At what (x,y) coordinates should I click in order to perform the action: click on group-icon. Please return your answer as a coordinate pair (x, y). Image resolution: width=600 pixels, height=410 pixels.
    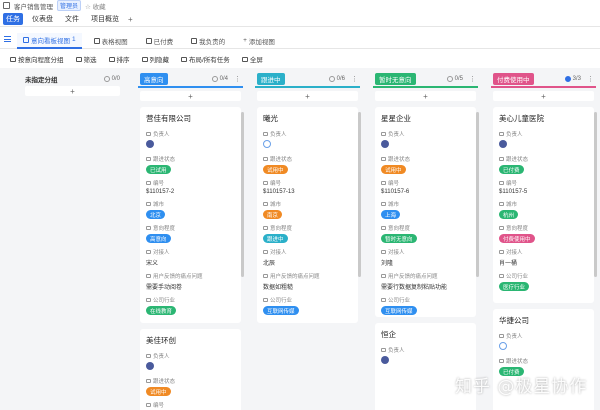
    Looking at the image, I should click on (13, 59).